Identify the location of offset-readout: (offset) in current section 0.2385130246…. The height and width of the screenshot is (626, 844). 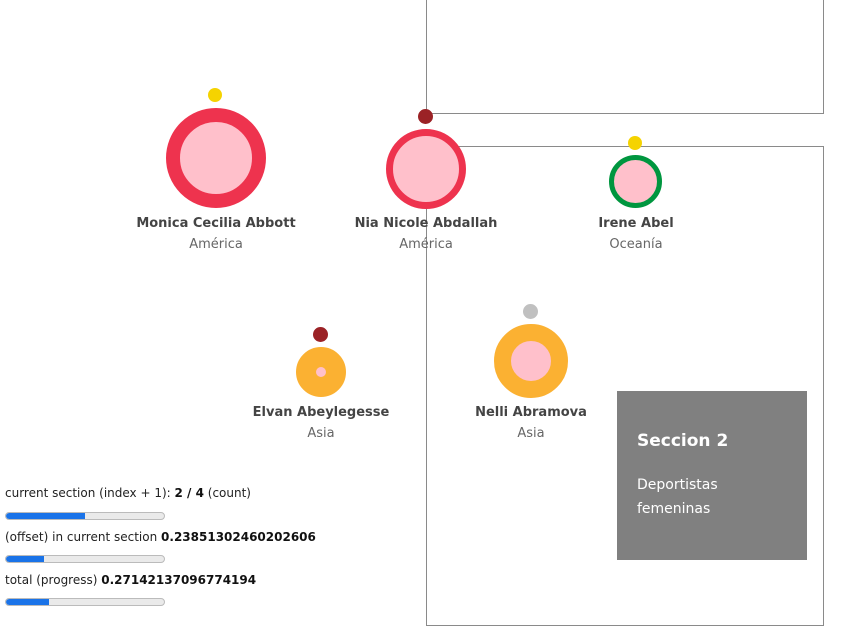
(160, 537).